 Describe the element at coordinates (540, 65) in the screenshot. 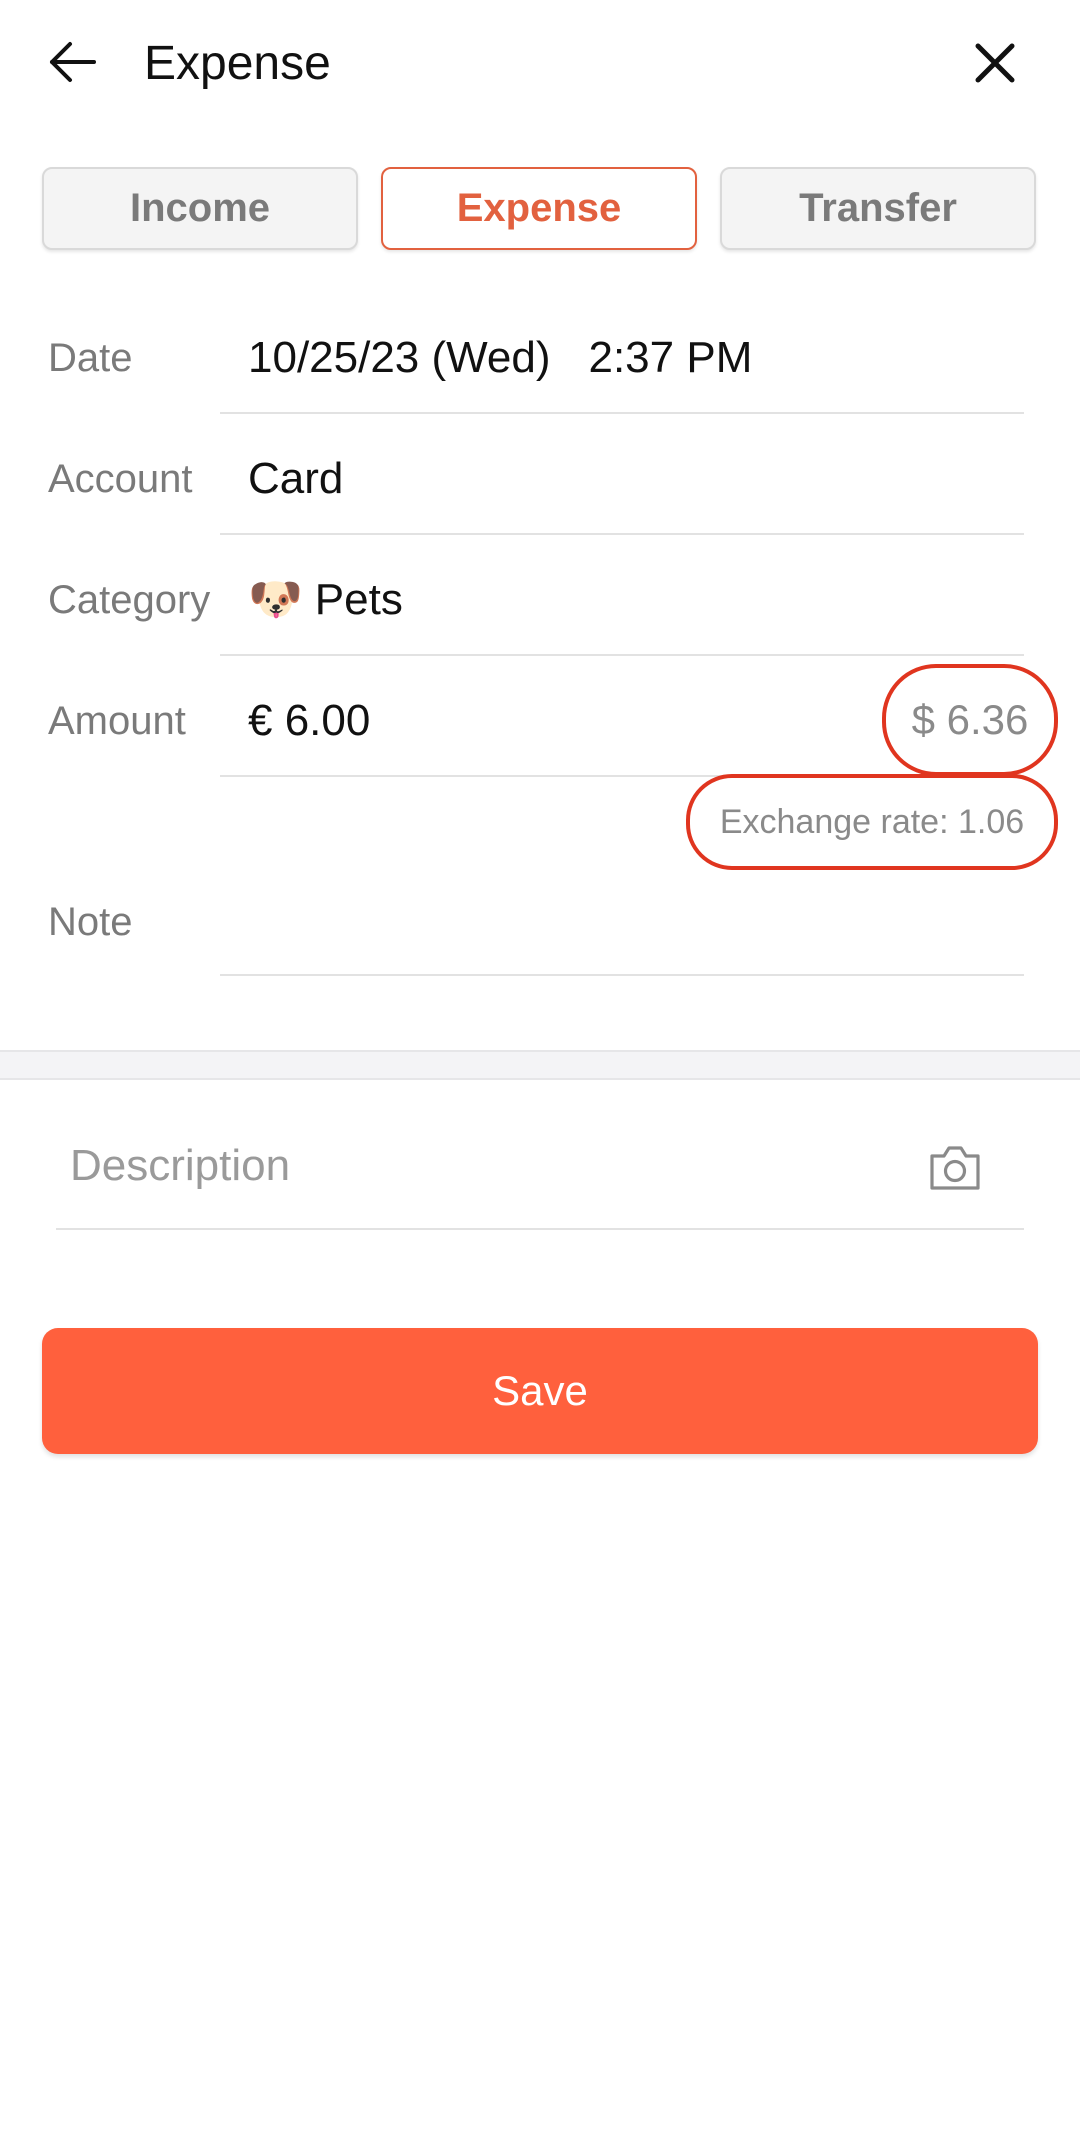

I see `top-app-bar: Expense` at that location.